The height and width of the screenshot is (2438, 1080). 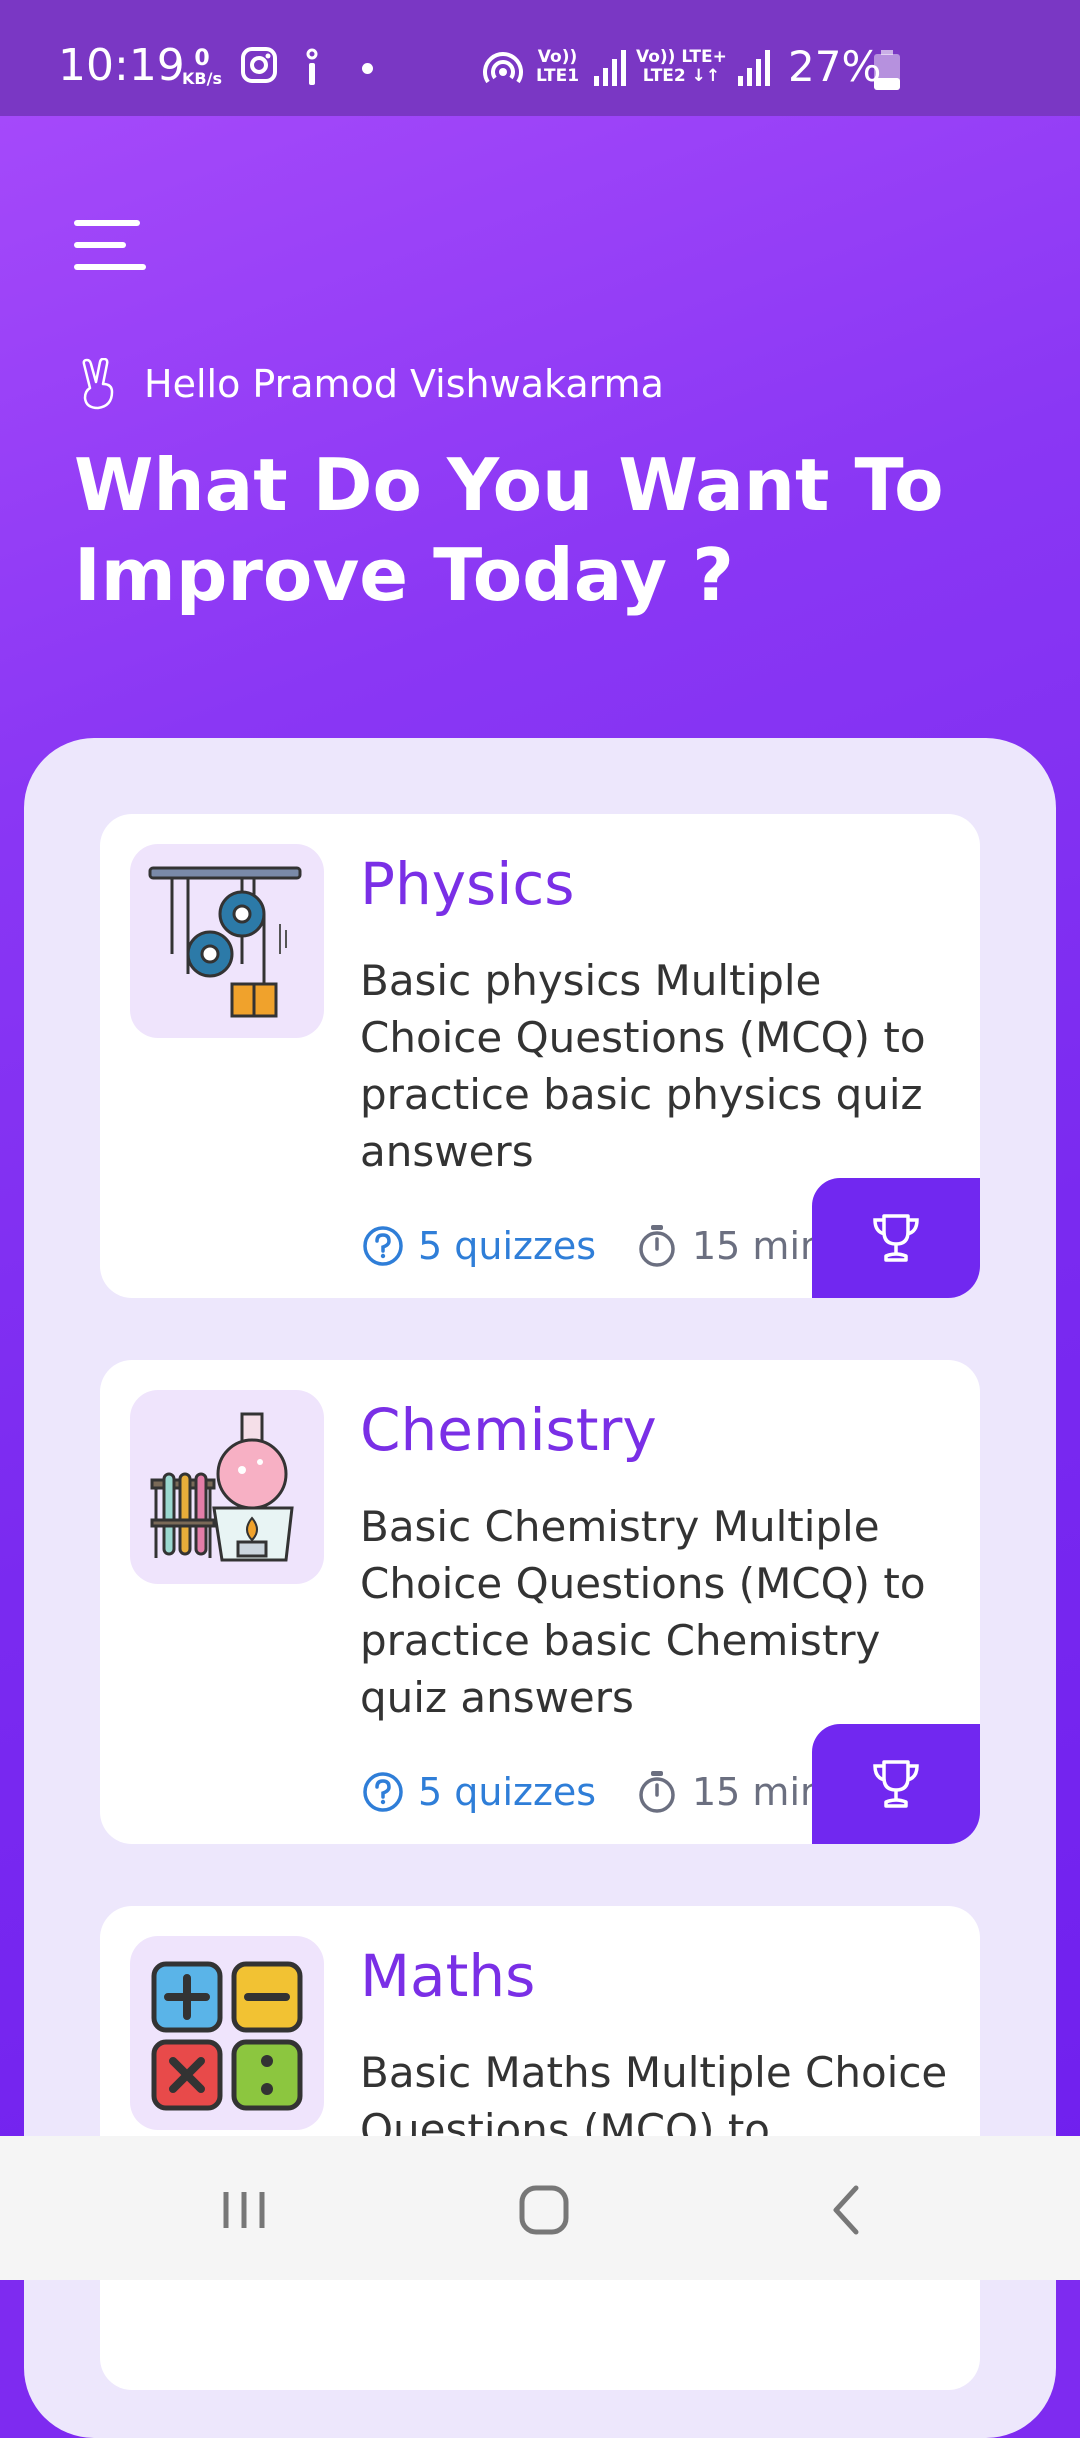 I want to click on page-headline: What Do You Want To Improve Today ?, so click(x=509, y=530).